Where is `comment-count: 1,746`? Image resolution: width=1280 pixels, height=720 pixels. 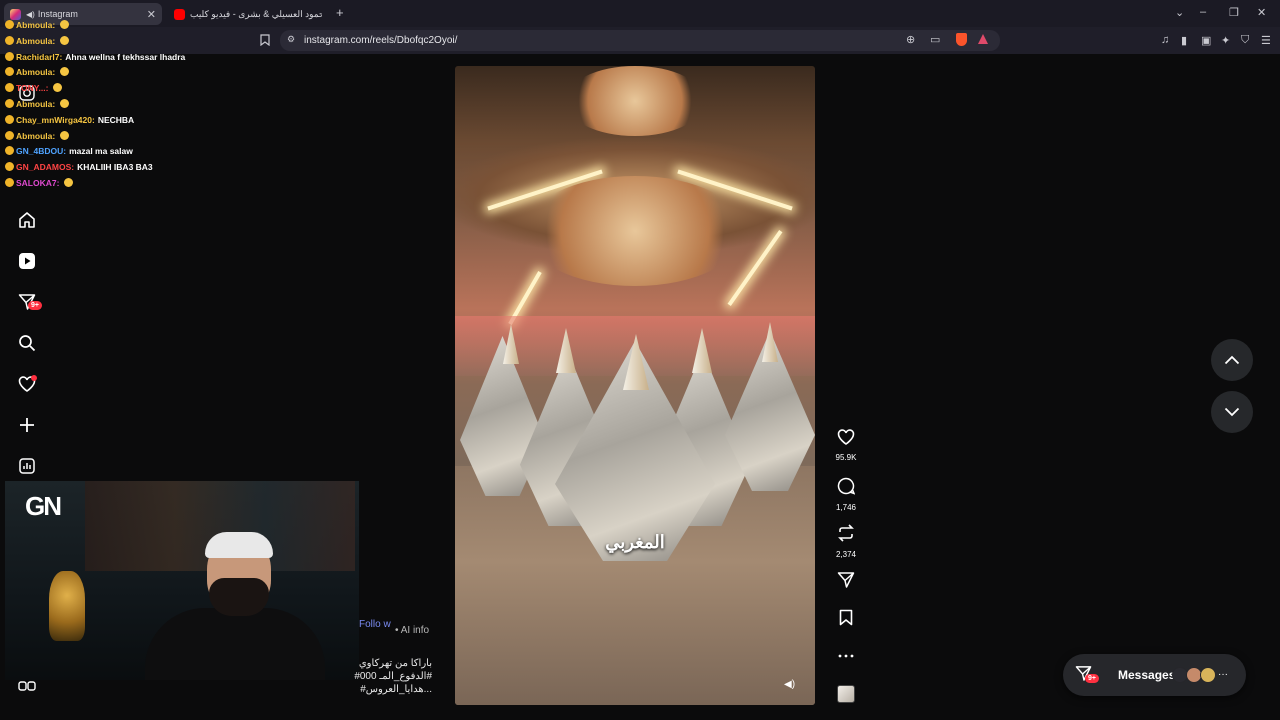
comment-count: 1,746 is located at coordinates (846, 507).